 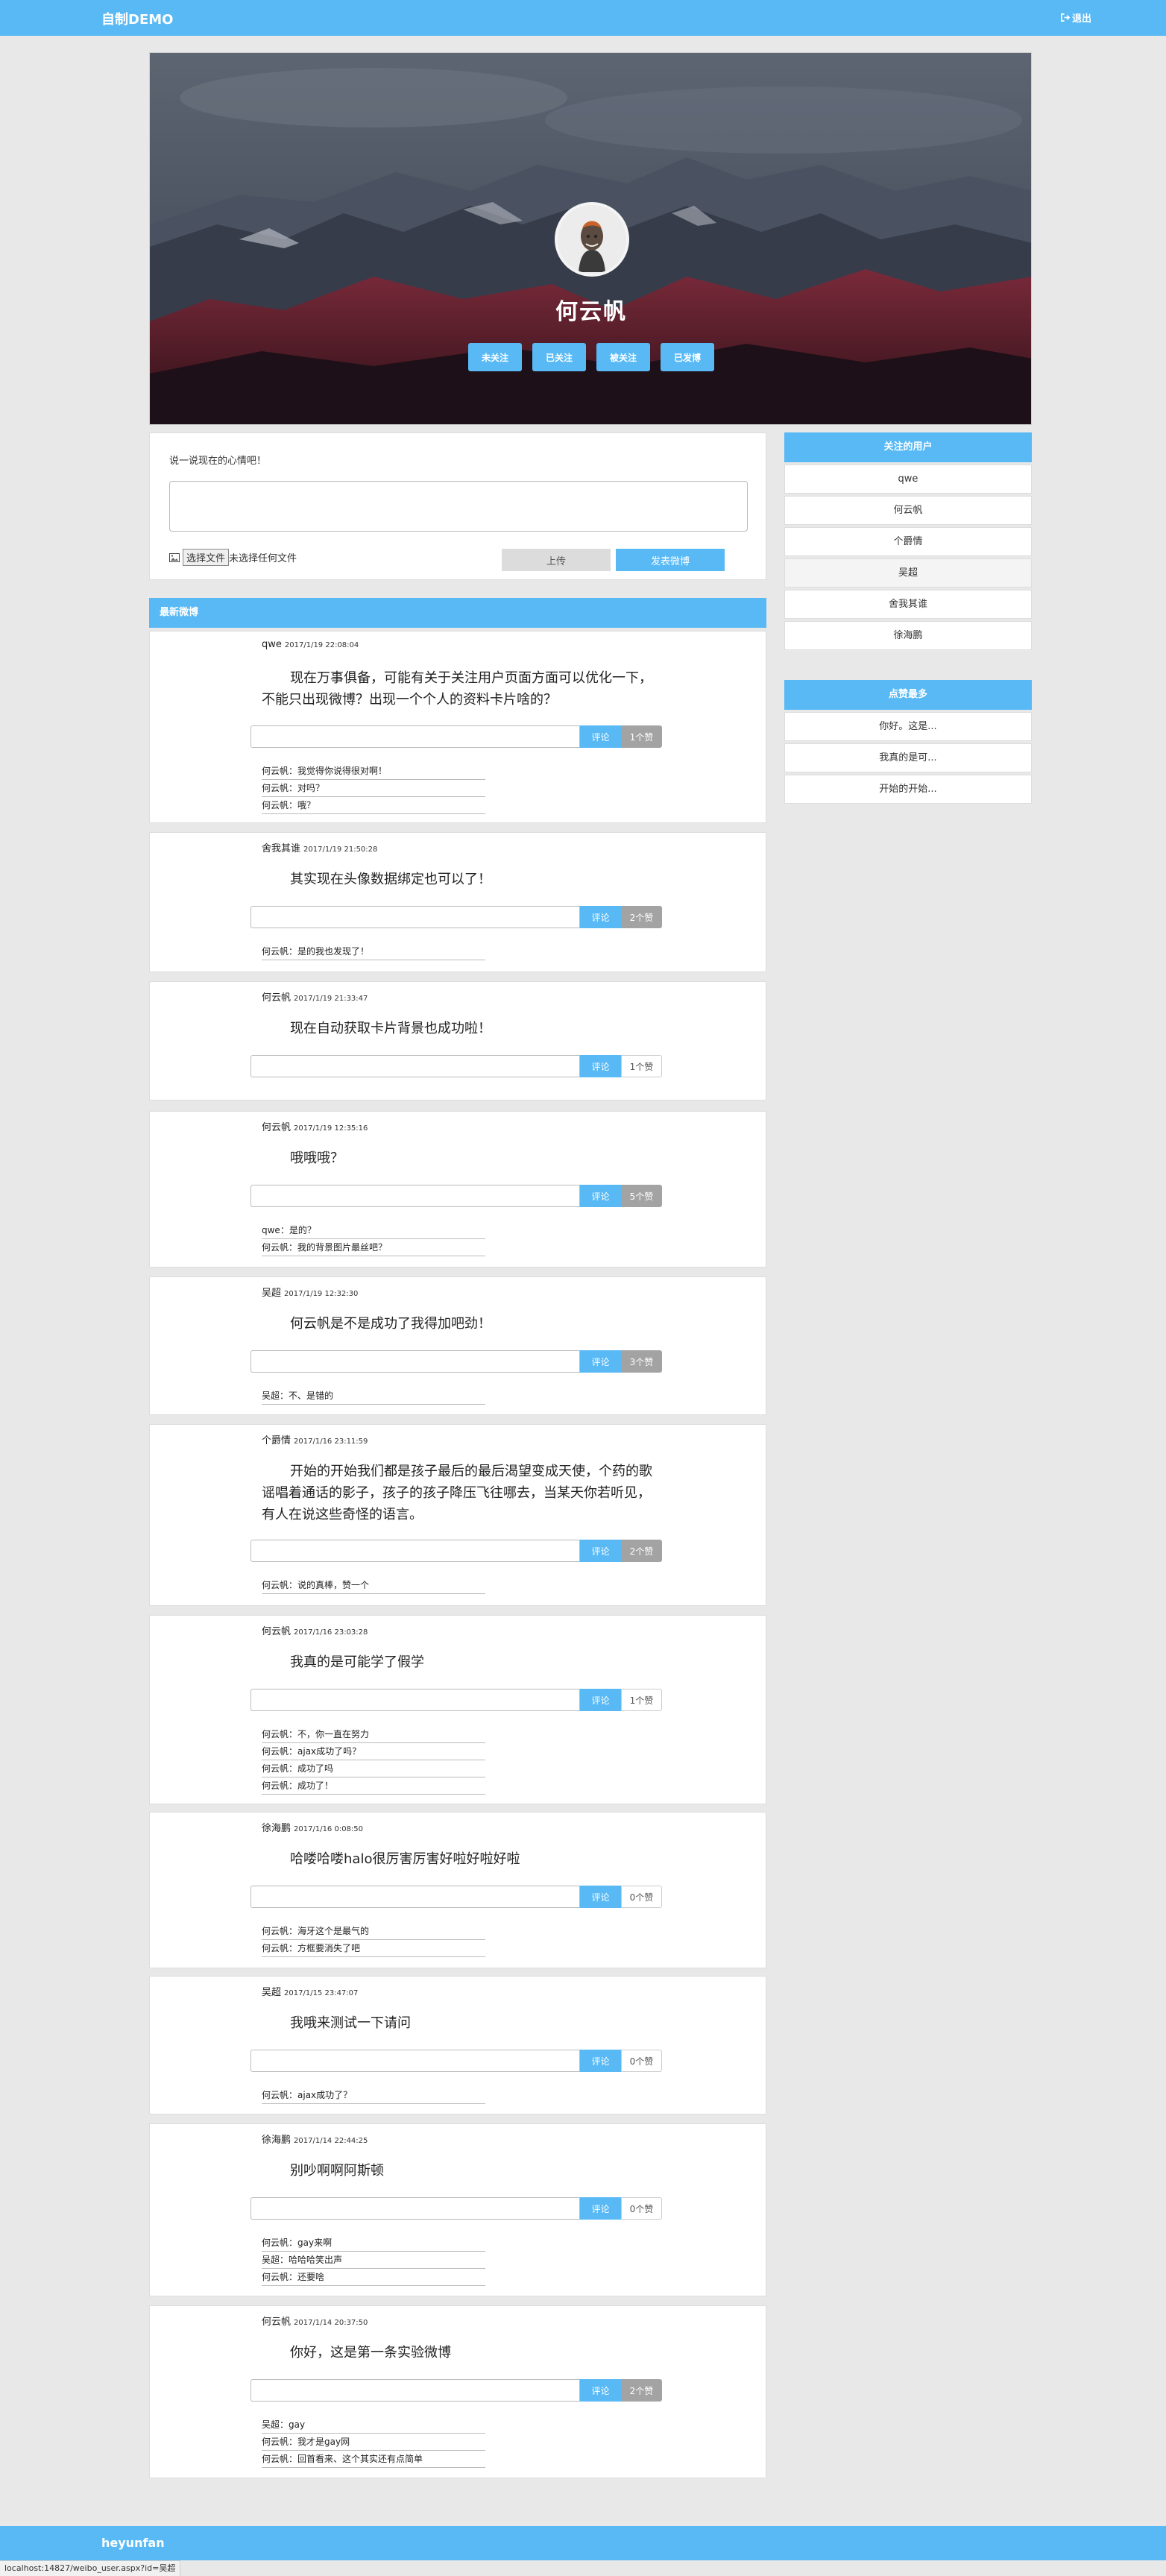 I want to click on comment-item: qwe：是的？, so click(x=373, y=1230).